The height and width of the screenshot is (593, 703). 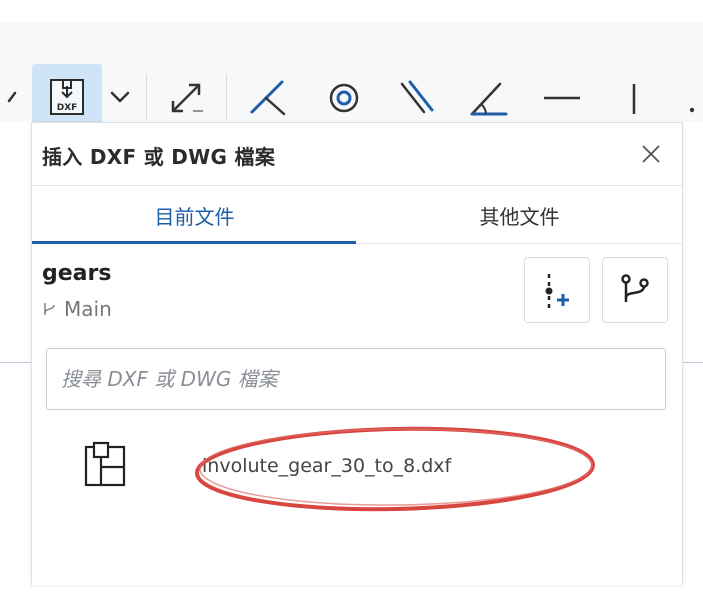 I want to click on search-field, so click(x=356, y=379).